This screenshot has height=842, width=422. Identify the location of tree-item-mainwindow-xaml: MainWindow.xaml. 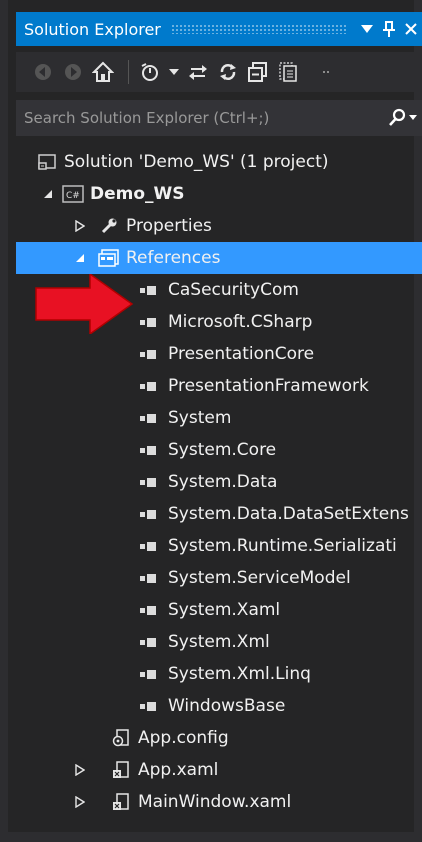
(219, 802).